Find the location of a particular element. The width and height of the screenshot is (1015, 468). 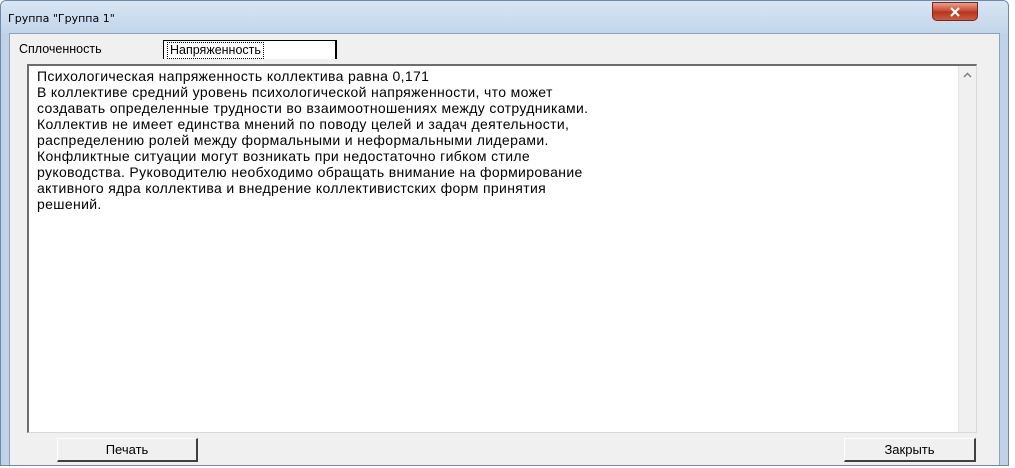

close-icon is located at coordinates (955, 11).